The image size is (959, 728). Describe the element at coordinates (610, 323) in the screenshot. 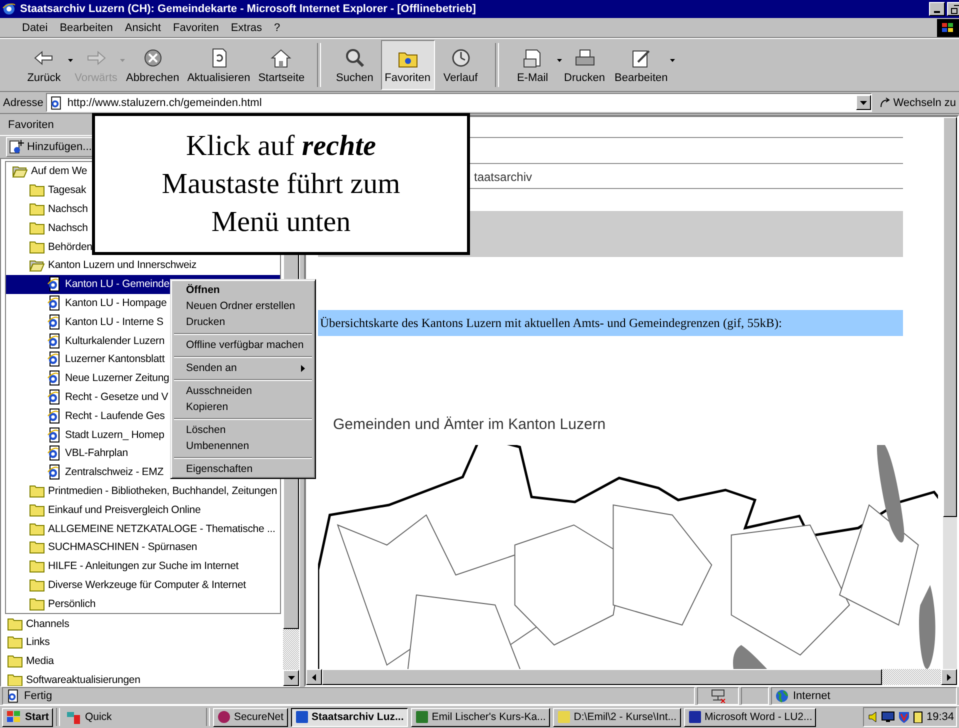

I see `map-intro-text: Übersichtskarte des Kantons Luzern mit aktuellen Amts- und Gemeindegrenzen (gif, 55kB):` at that location.